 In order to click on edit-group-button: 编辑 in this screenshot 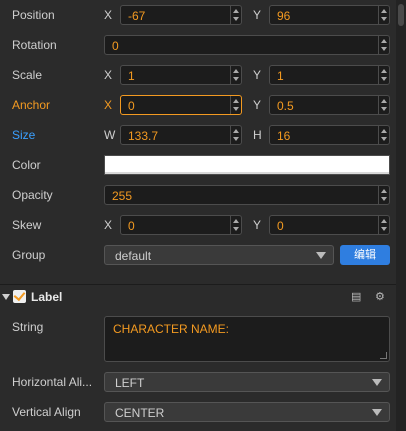, I will do `click(365, 255)`.